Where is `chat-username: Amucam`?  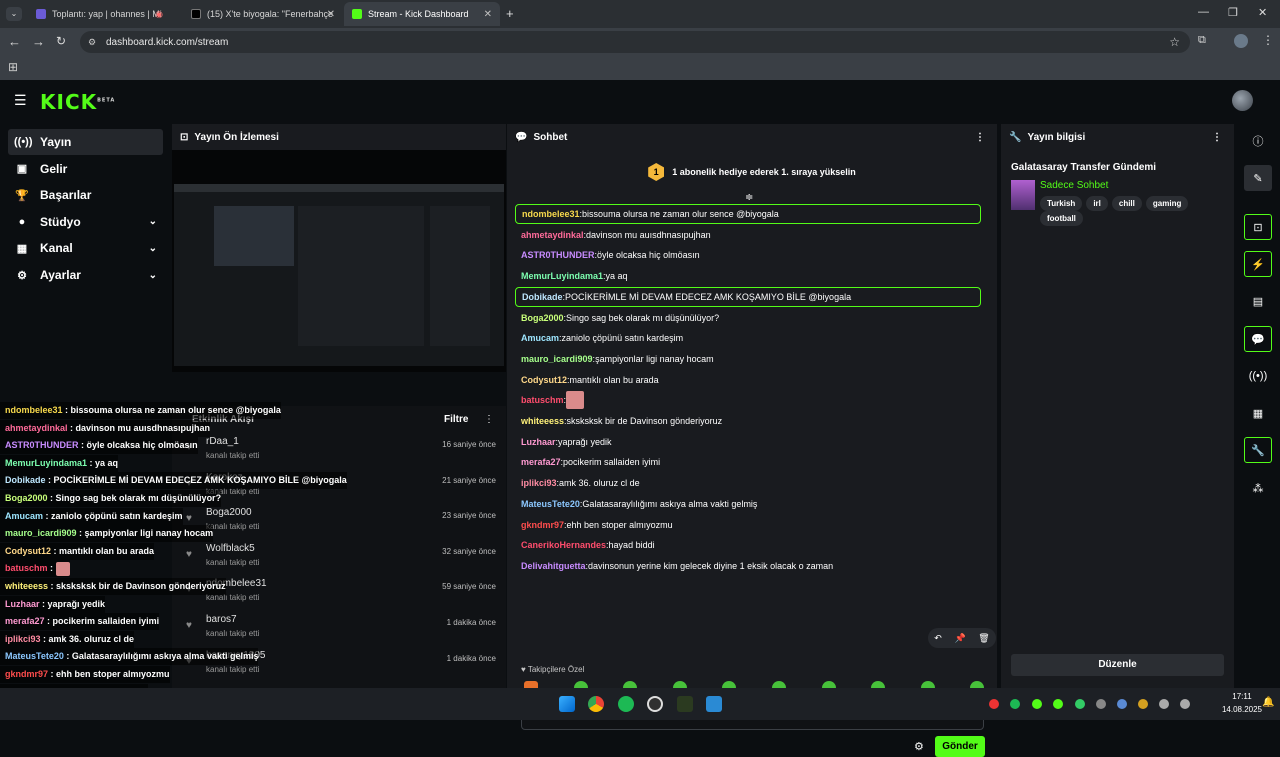
chat-username: Amucam is located at coordinates (540, 338).